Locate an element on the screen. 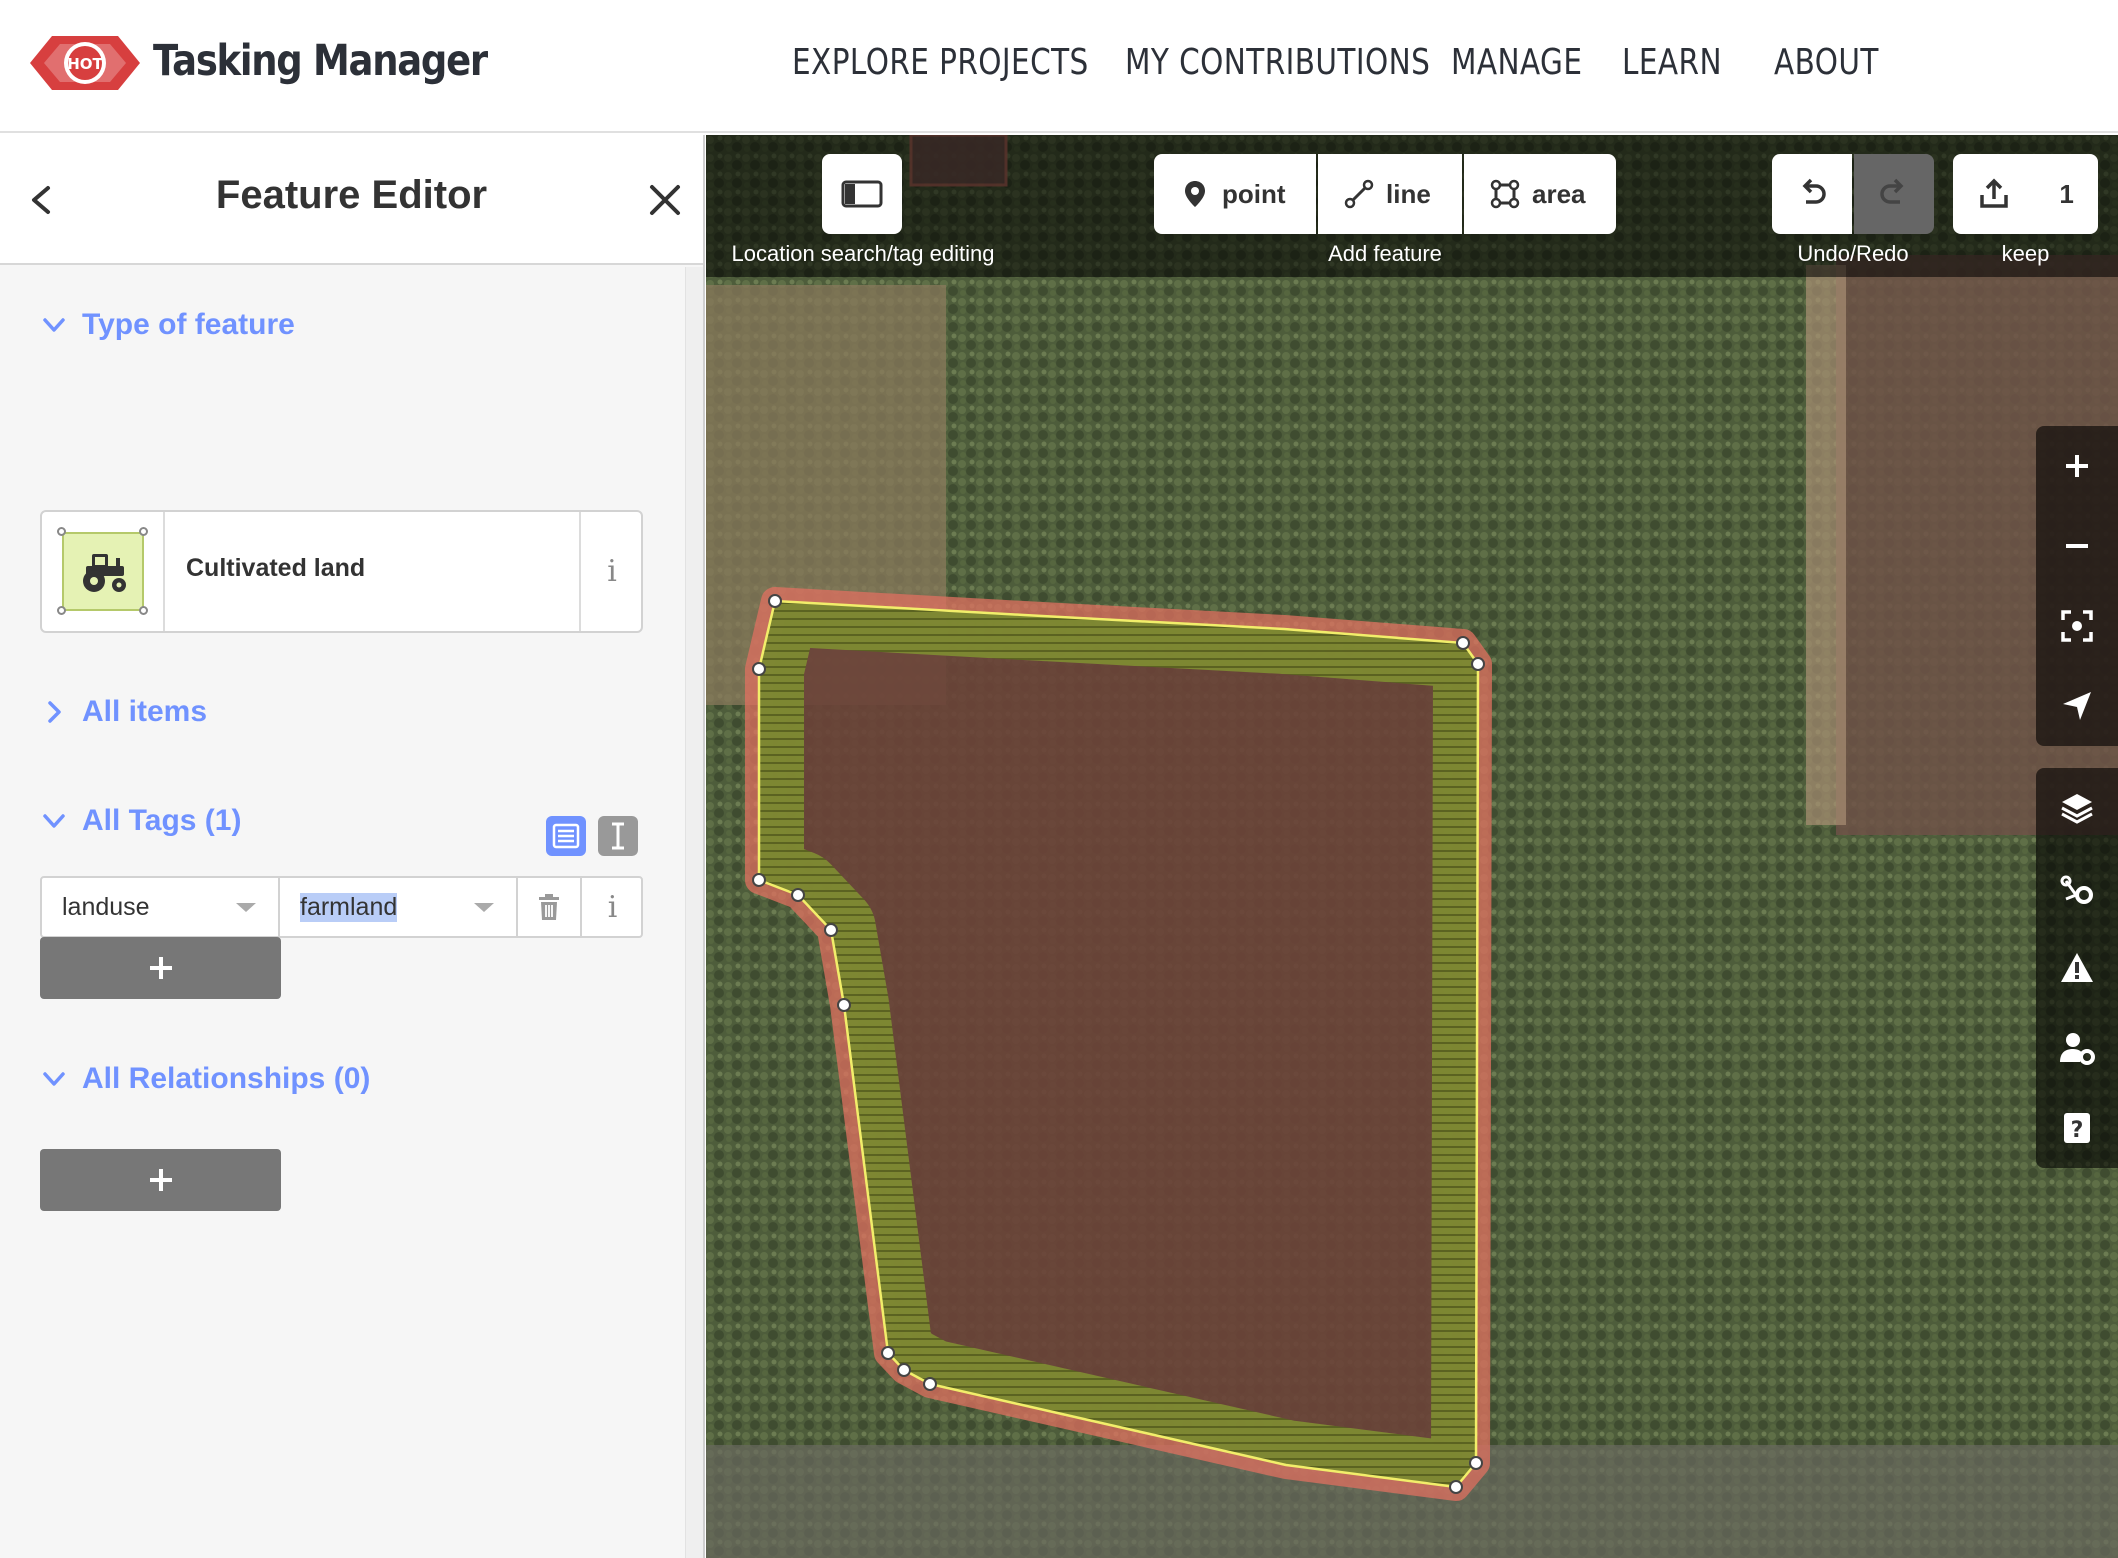 The width and height of the screenshot is (2118, 1558). tag-key-text: landuse is located at coordinates (106, 907).